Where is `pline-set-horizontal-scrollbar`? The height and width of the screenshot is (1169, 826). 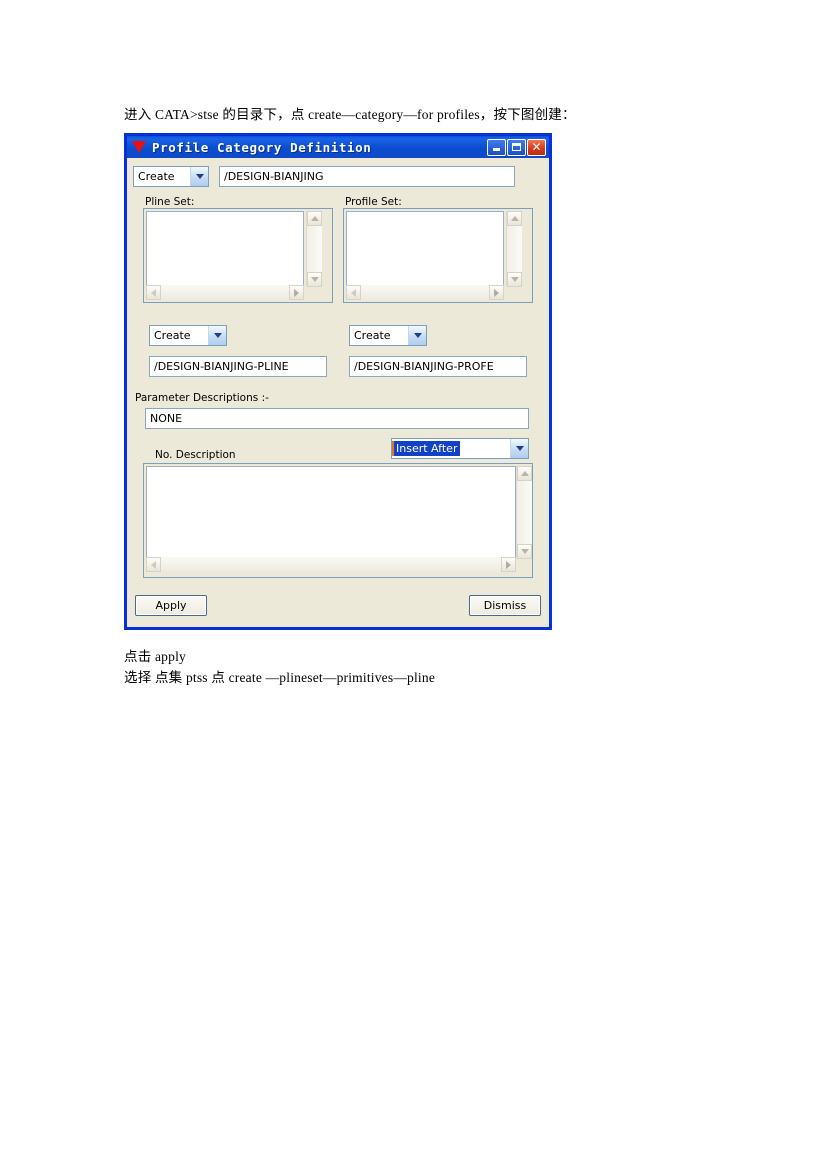
pline-set-horizontal-scrollbar is located at coordinates (225, 293).